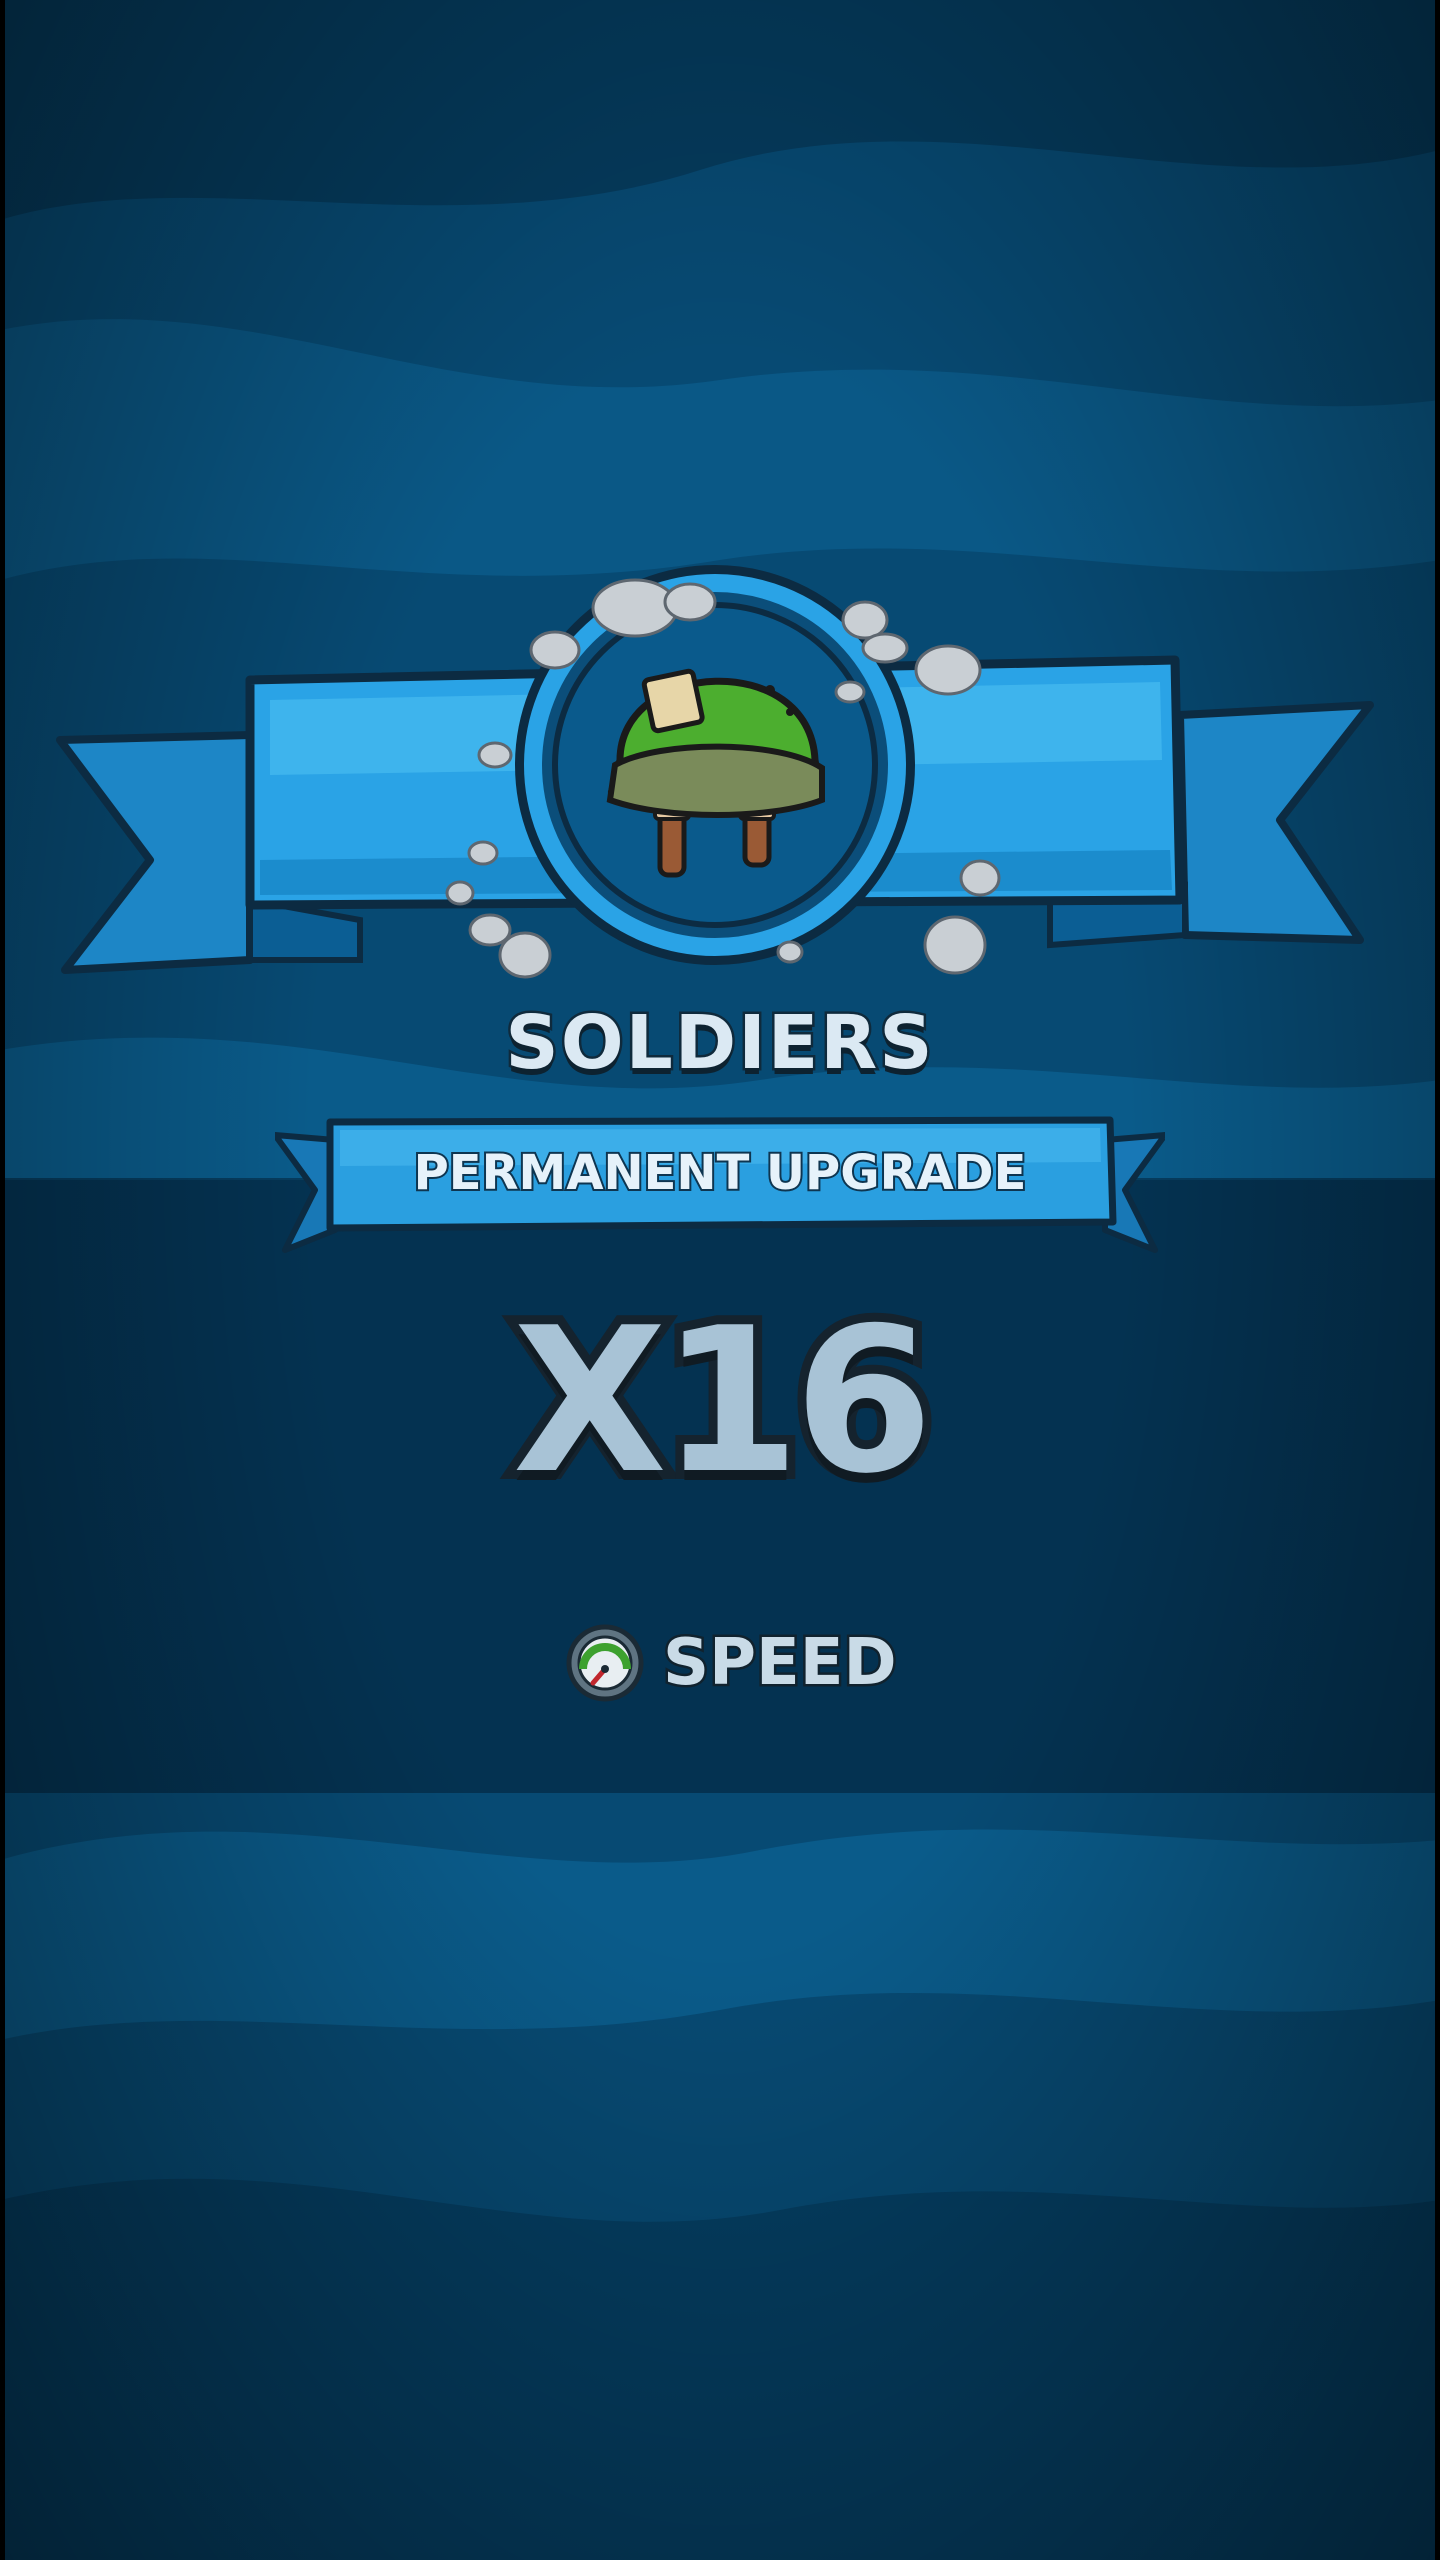  I want to click on stat-row: SPEED, so click(732, 1663).